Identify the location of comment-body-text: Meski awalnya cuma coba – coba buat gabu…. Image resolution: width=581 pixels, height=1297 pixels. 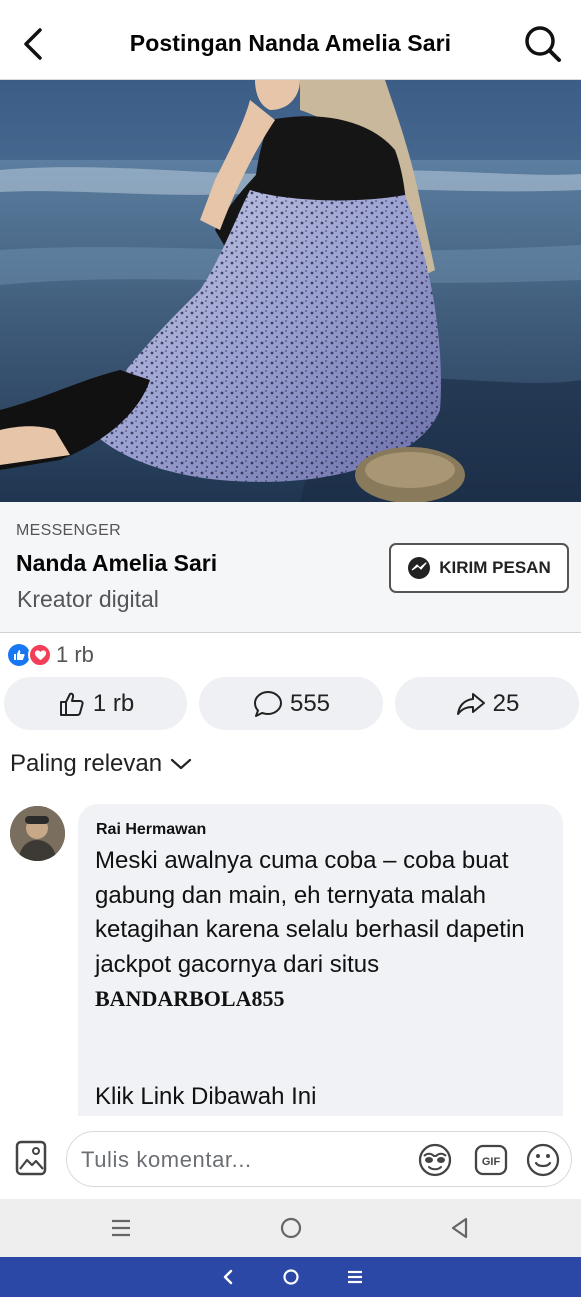
(310, 912).